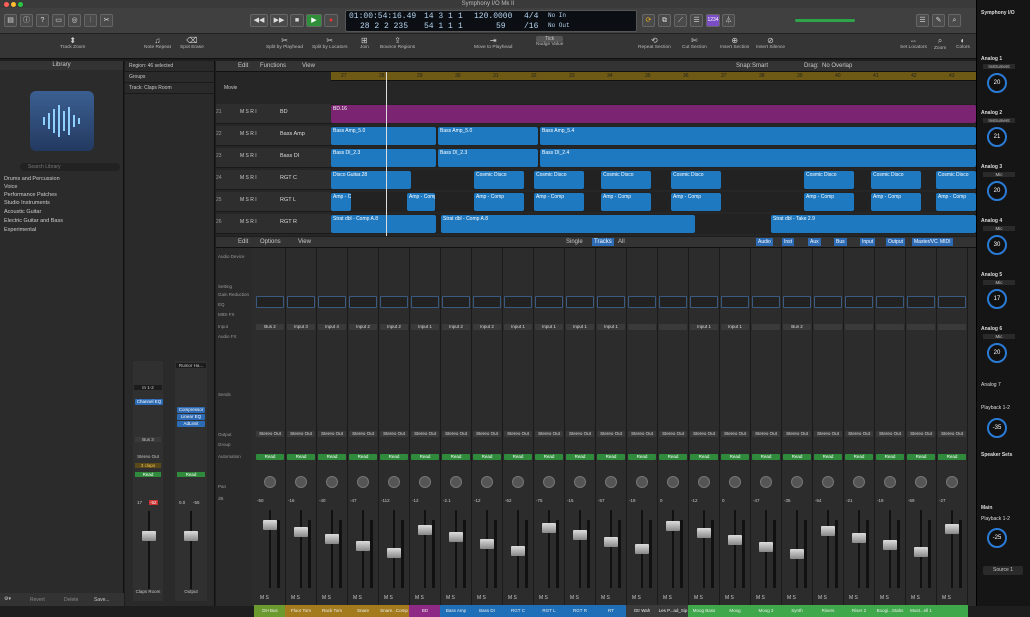 The height and width of the screenshot is (617, 1030). I want to click on tool-colors: ◐ Colors, so click(963, 43).